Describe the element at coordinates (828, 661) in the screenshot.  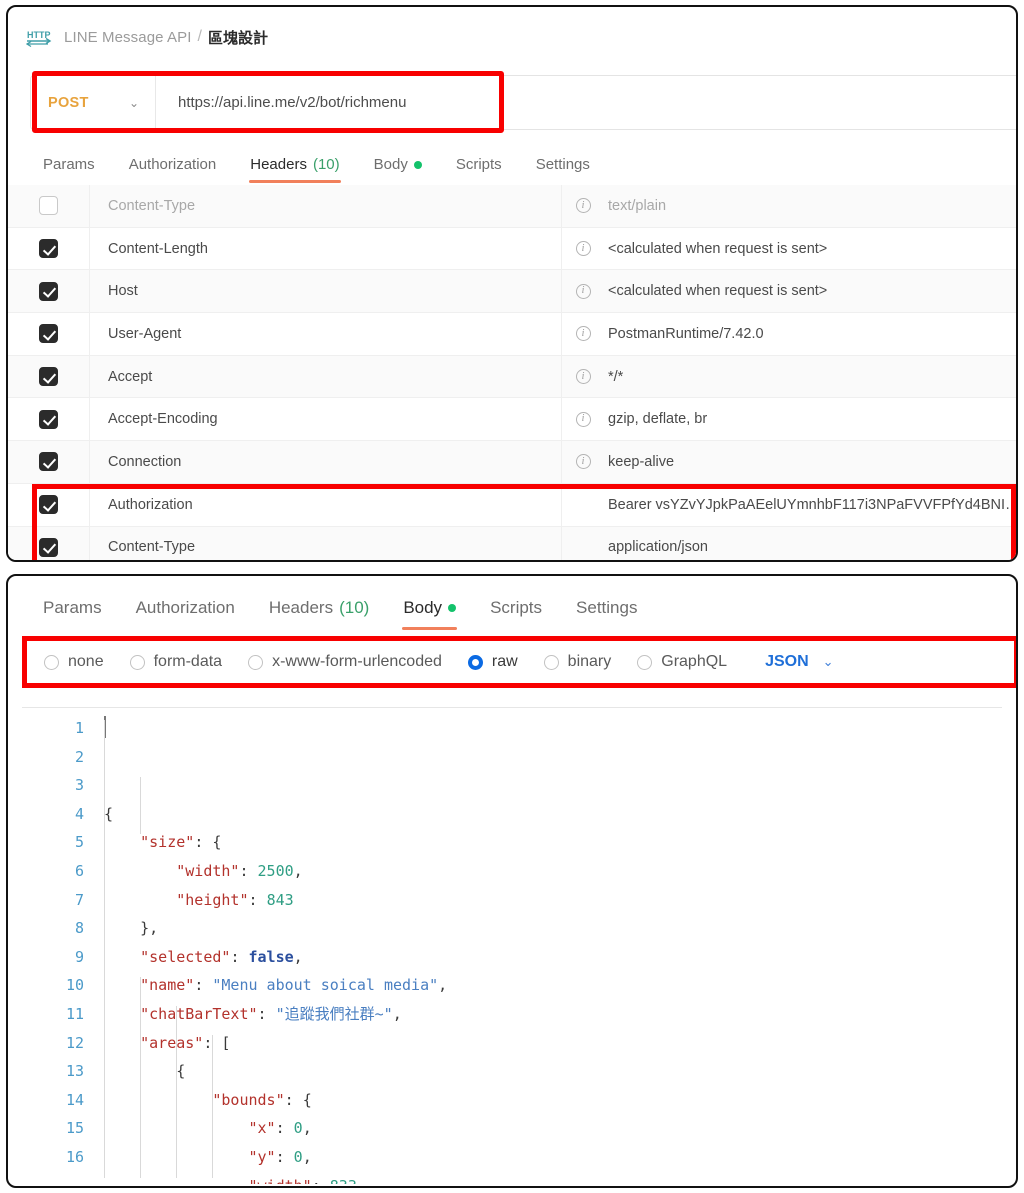
I see `chevron-down-icon: ⌄` at that location.